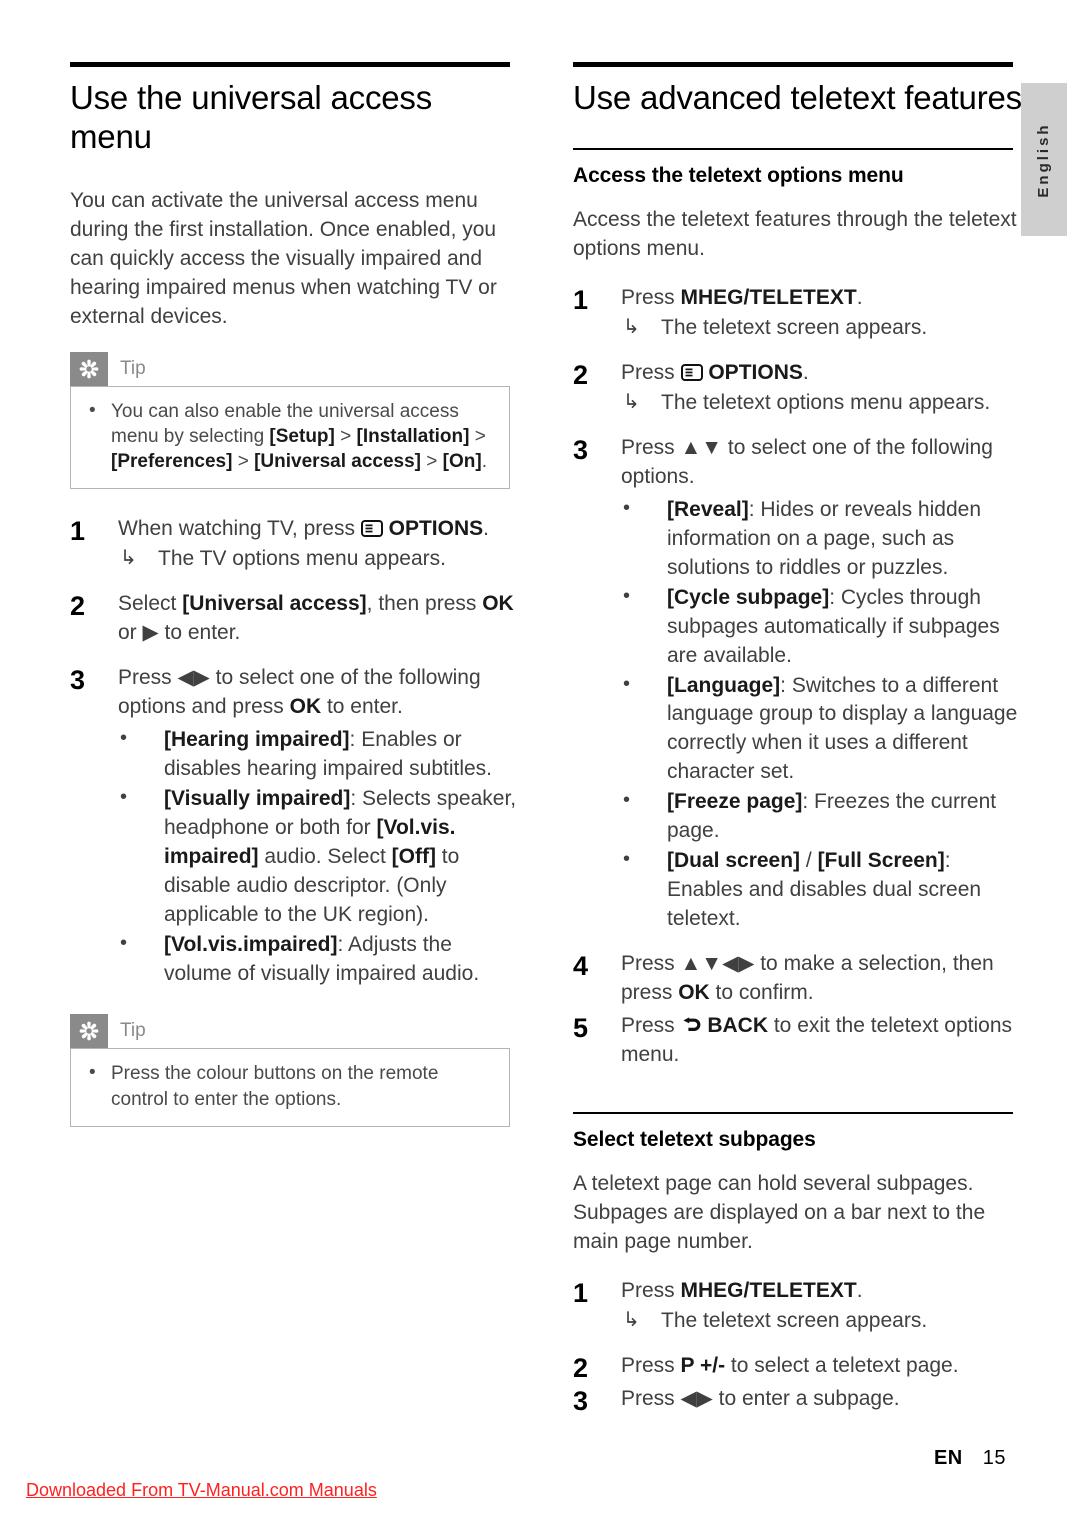 This screenshot has height=1527, width=1080. I want to click on step-text: Press OPTIONS., so click(715, 372).